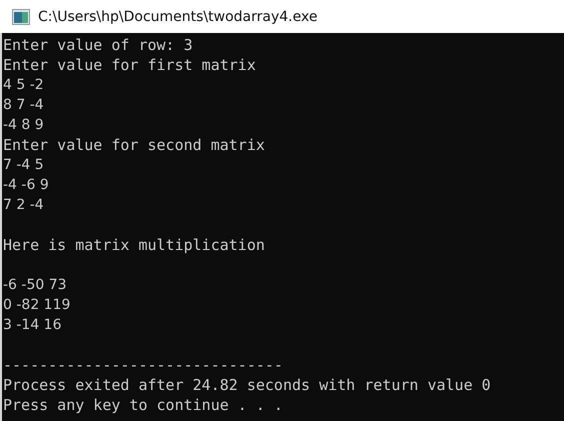 Image resolution: width=564 pixels, height=421 pixels. I want to click on console-input-line: 7 -4 5, so click(23, 165).